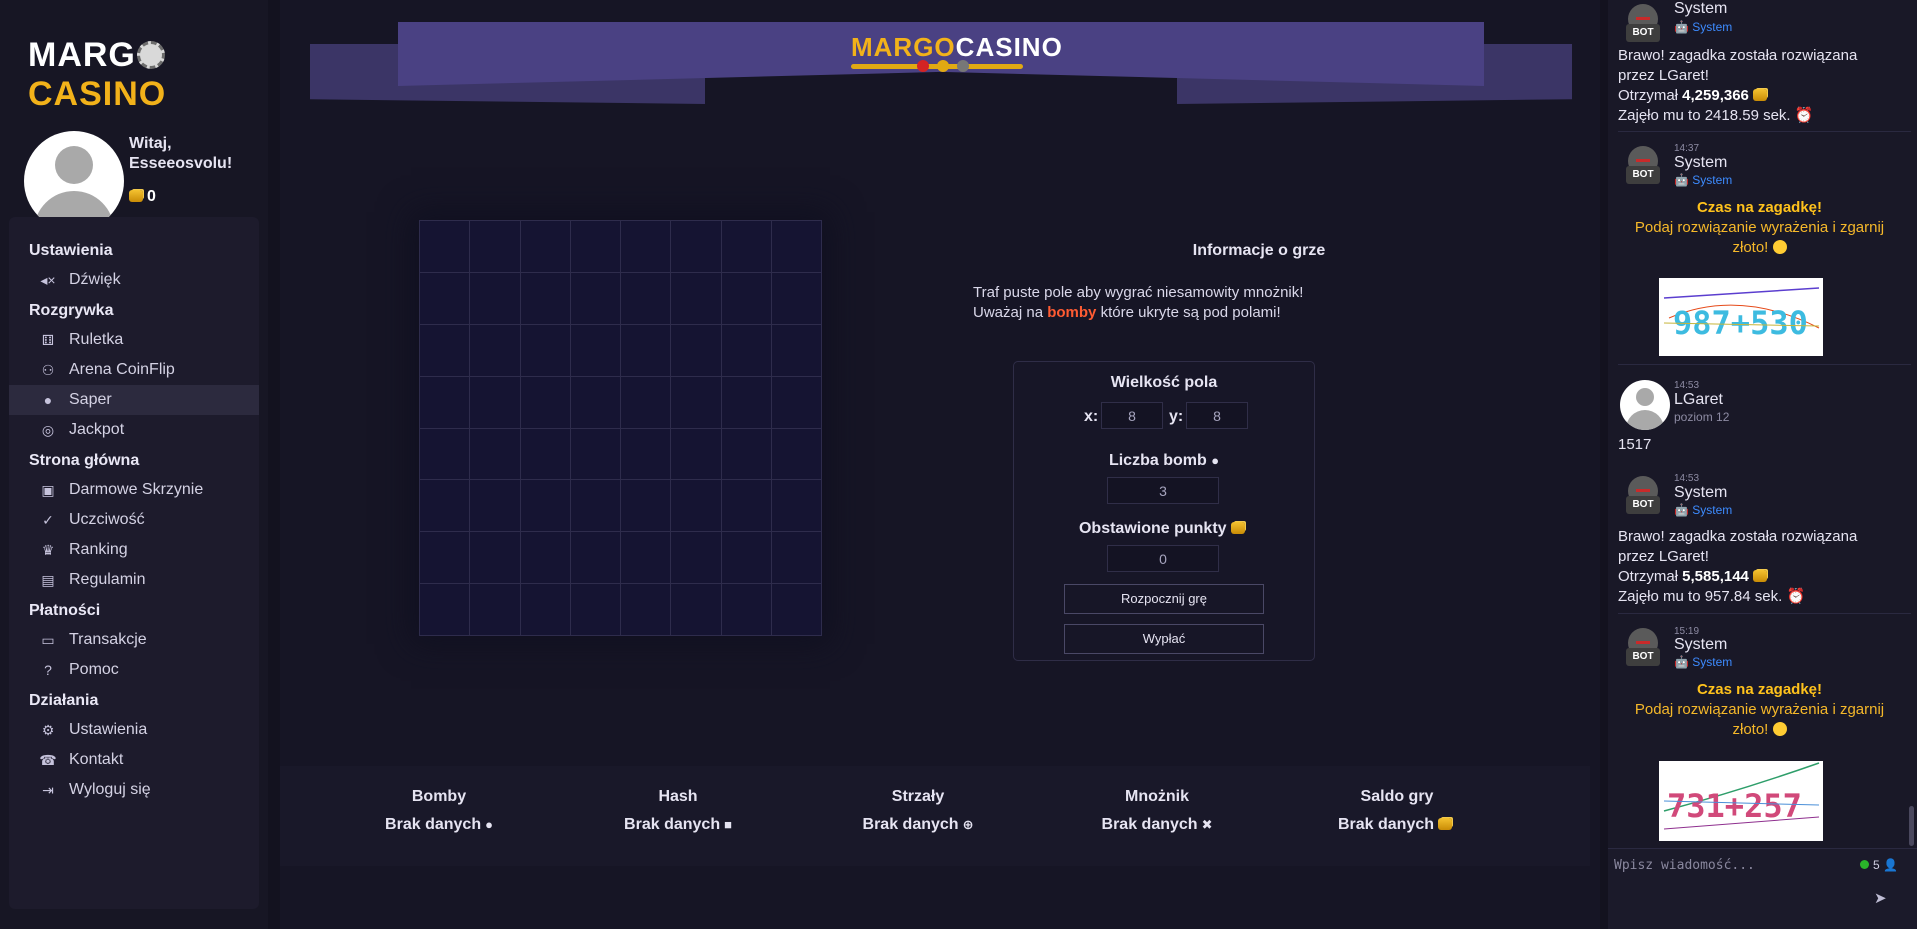  I want to click on sidebar-item-contact: ☎ Kontakt, so click(134, 760).